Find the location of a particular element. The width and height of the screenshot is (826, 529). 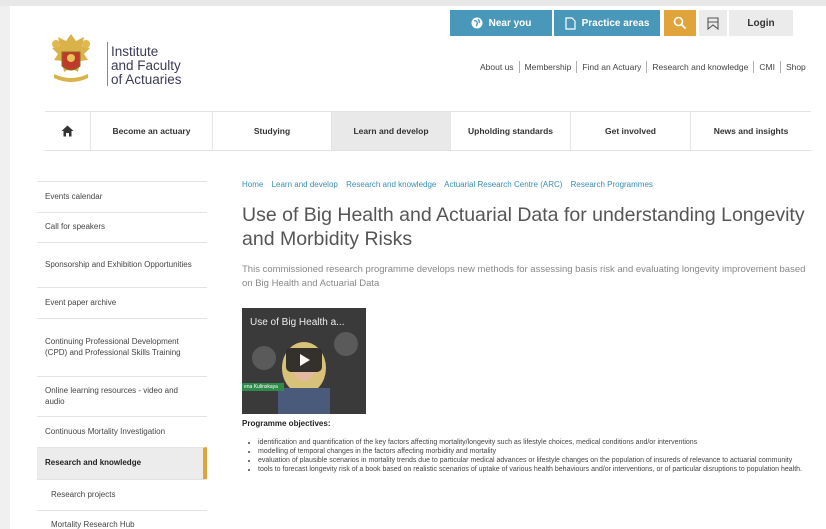

logo-line-1: Institute is located at coordinates (135, 51).